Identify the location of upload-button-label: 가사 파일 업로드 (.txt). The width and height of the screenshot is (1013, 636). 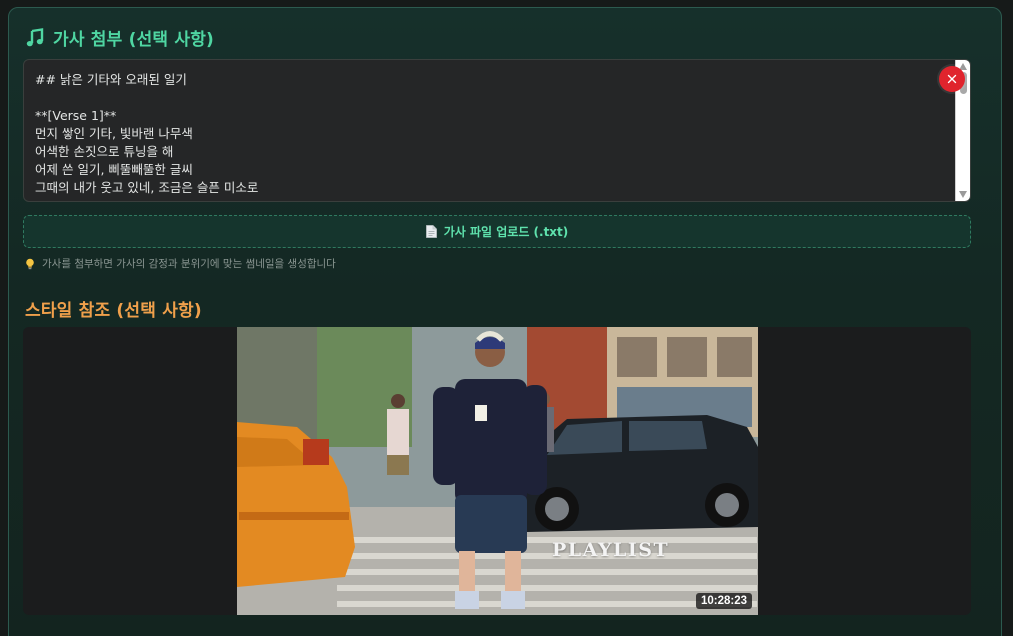
(506, 232).